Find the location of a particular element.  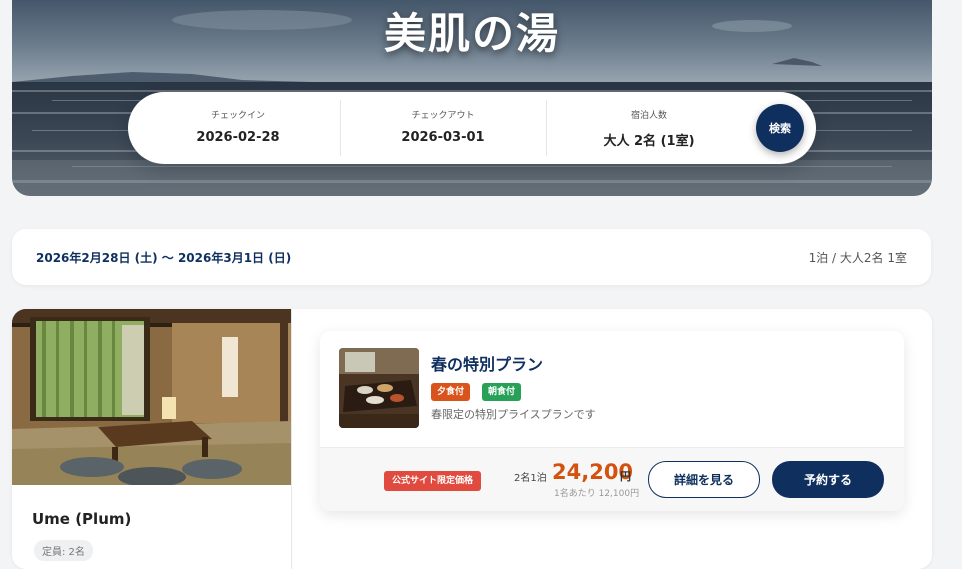

book-button: 予約する is located at coordinates (828, 479).